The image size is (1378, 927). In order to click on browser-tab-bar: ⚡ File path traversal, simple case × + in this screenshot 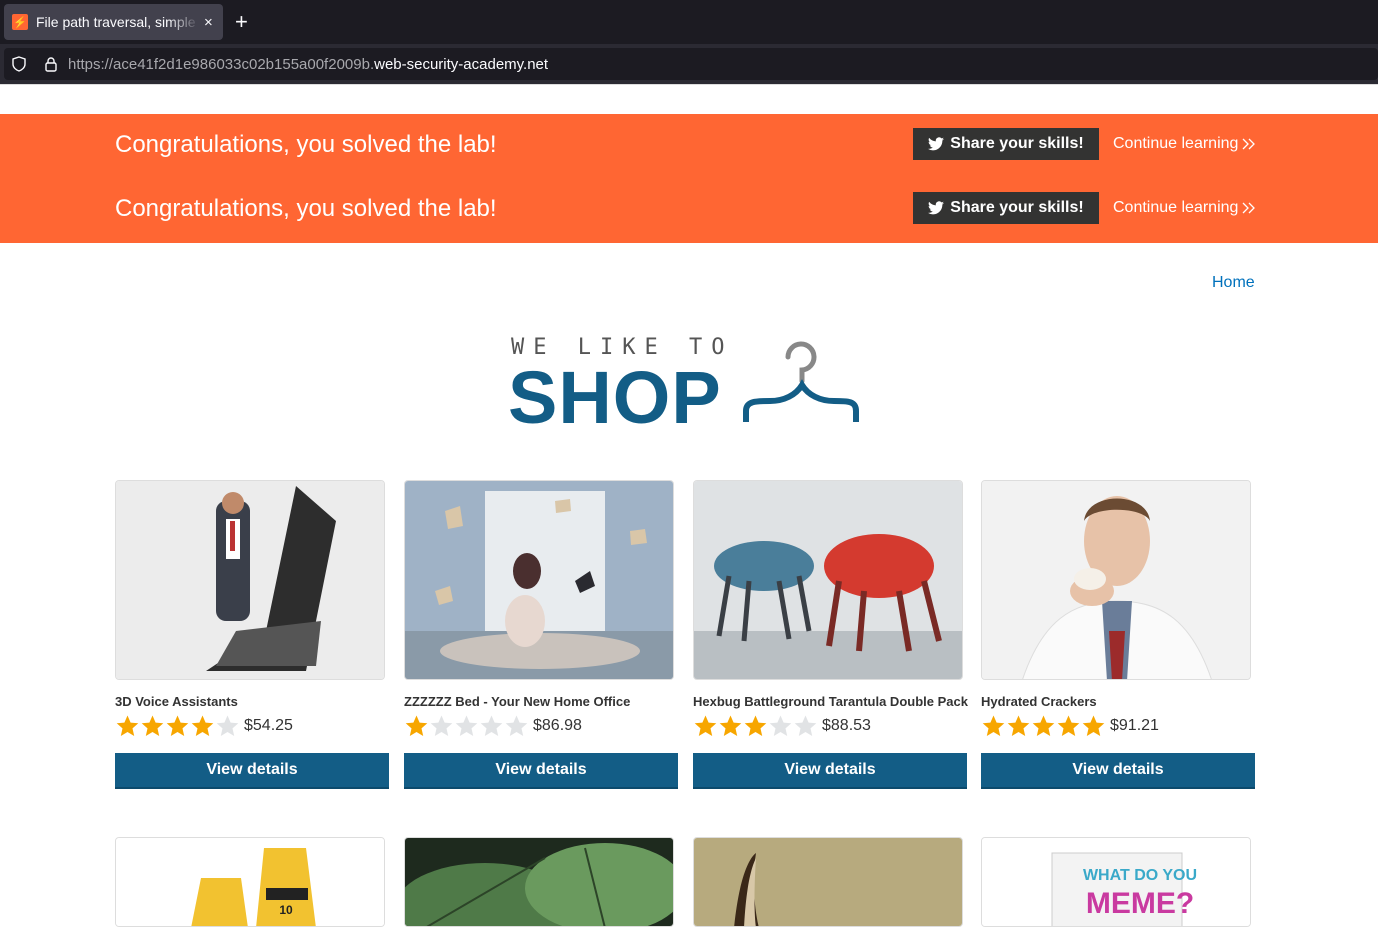, I will do `click(689, 22)`.